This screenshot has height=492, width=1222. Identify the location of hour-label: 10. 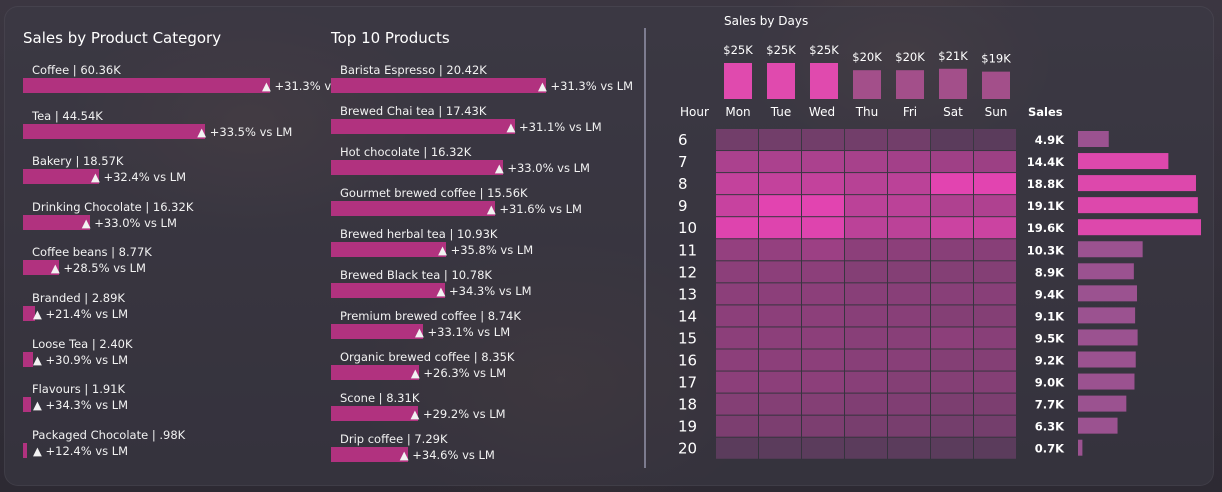
(687, 228).